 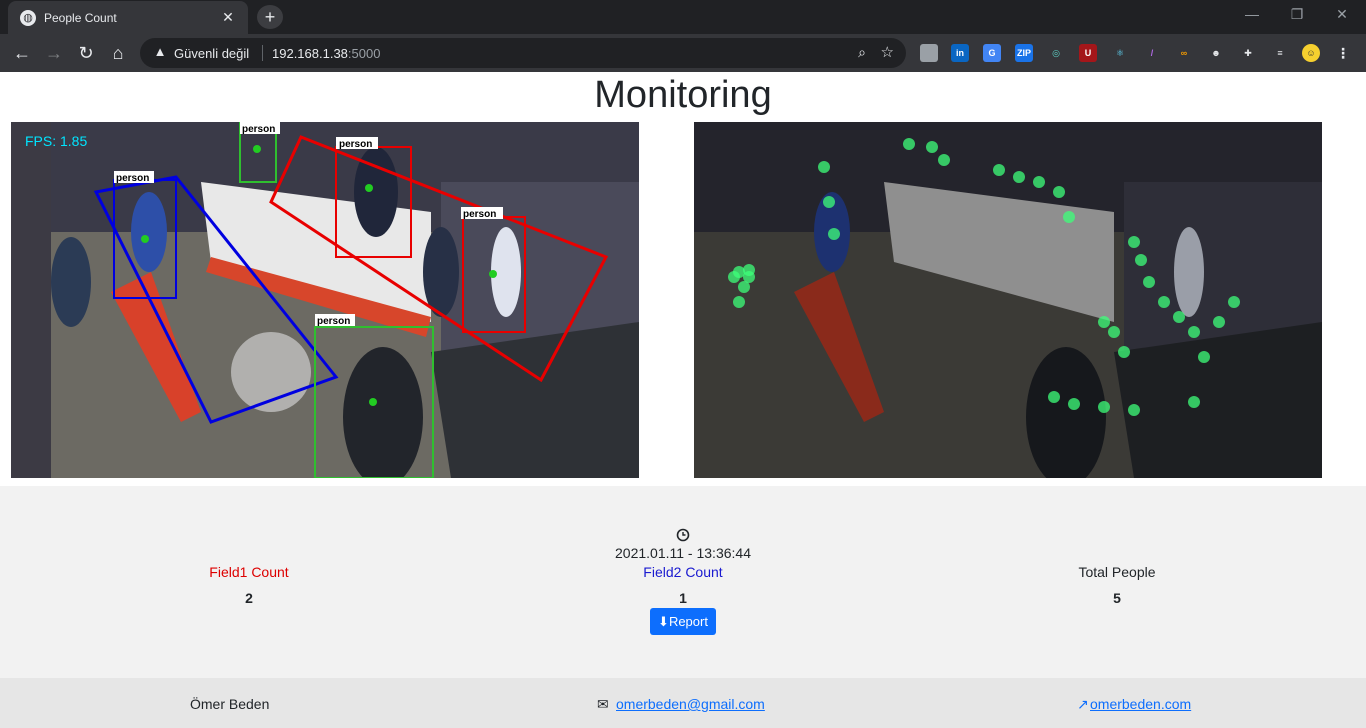 I want to click on clock-icon, so click(x=683, y=535).